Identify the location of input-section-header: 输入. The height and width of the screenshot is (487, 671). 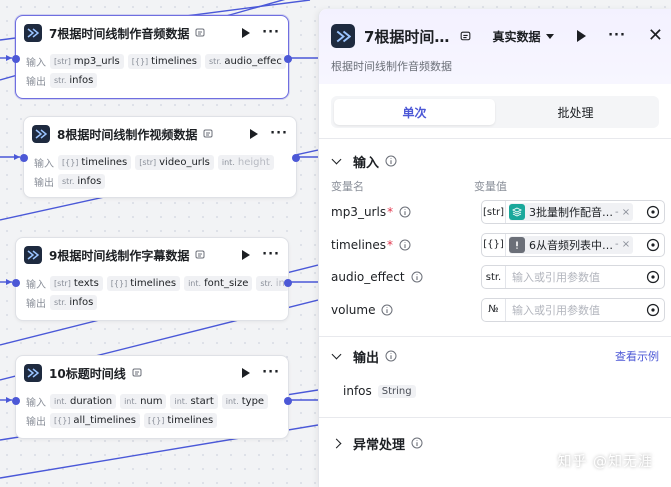
(495, 161).